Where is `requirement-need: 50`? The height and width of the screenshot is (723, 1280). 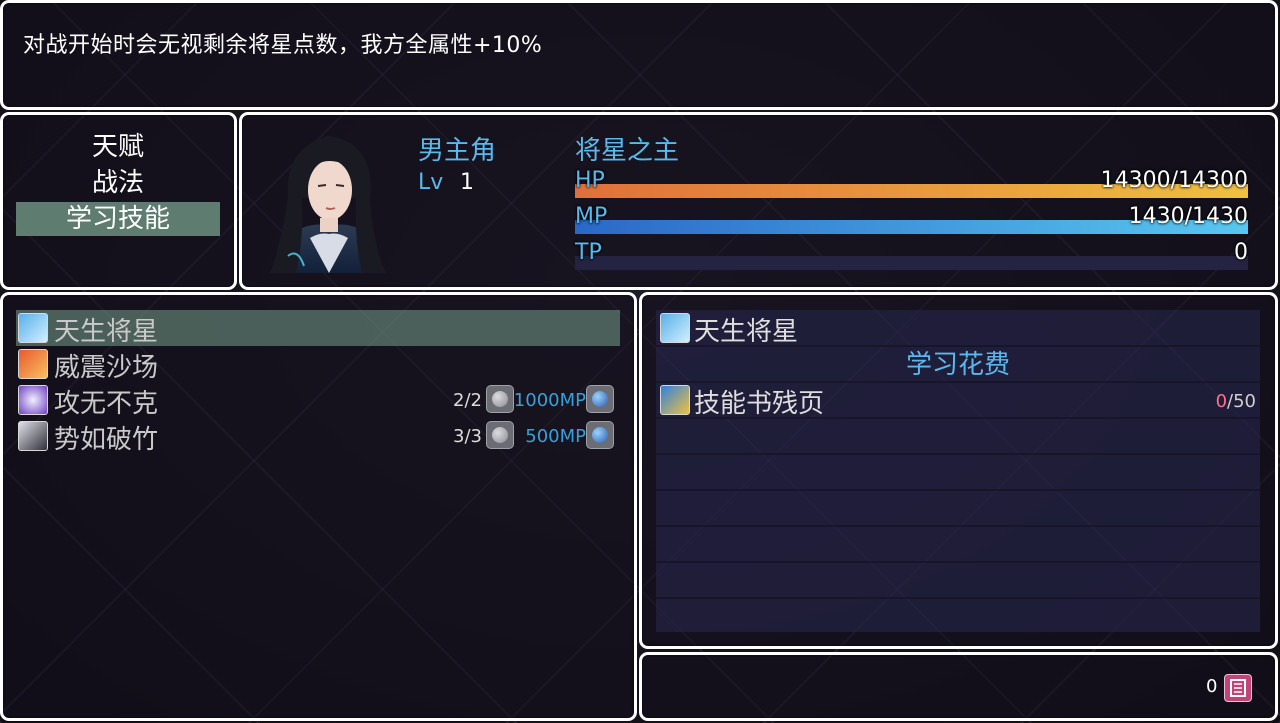 requirement-need: 50 is located at coordinates (1244, 401).